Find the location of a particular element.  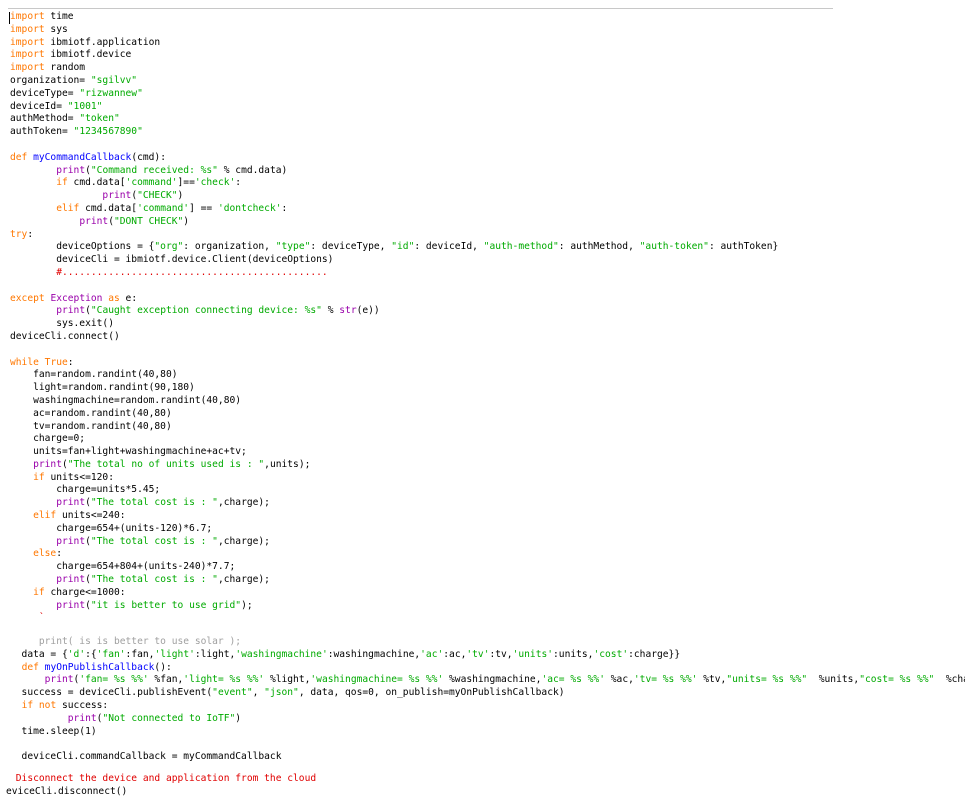

code-line: time.sleep(1) is located at coordinates (487, 732).